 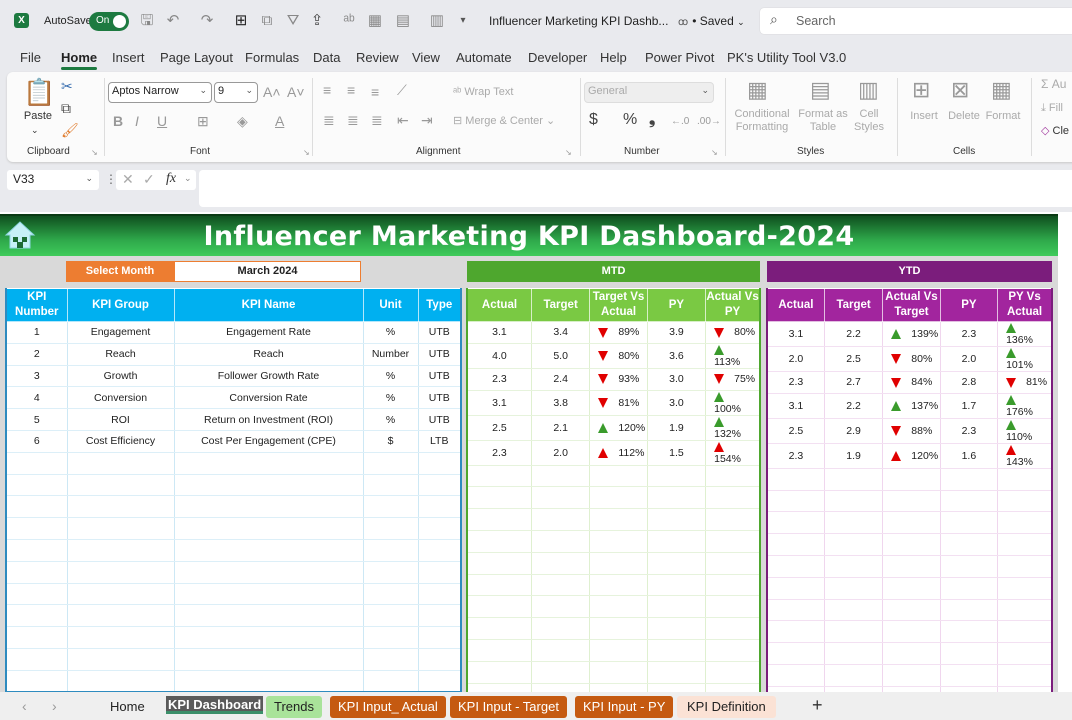 I want to click on tab-automate: Automate, so click(x=484, y=57).